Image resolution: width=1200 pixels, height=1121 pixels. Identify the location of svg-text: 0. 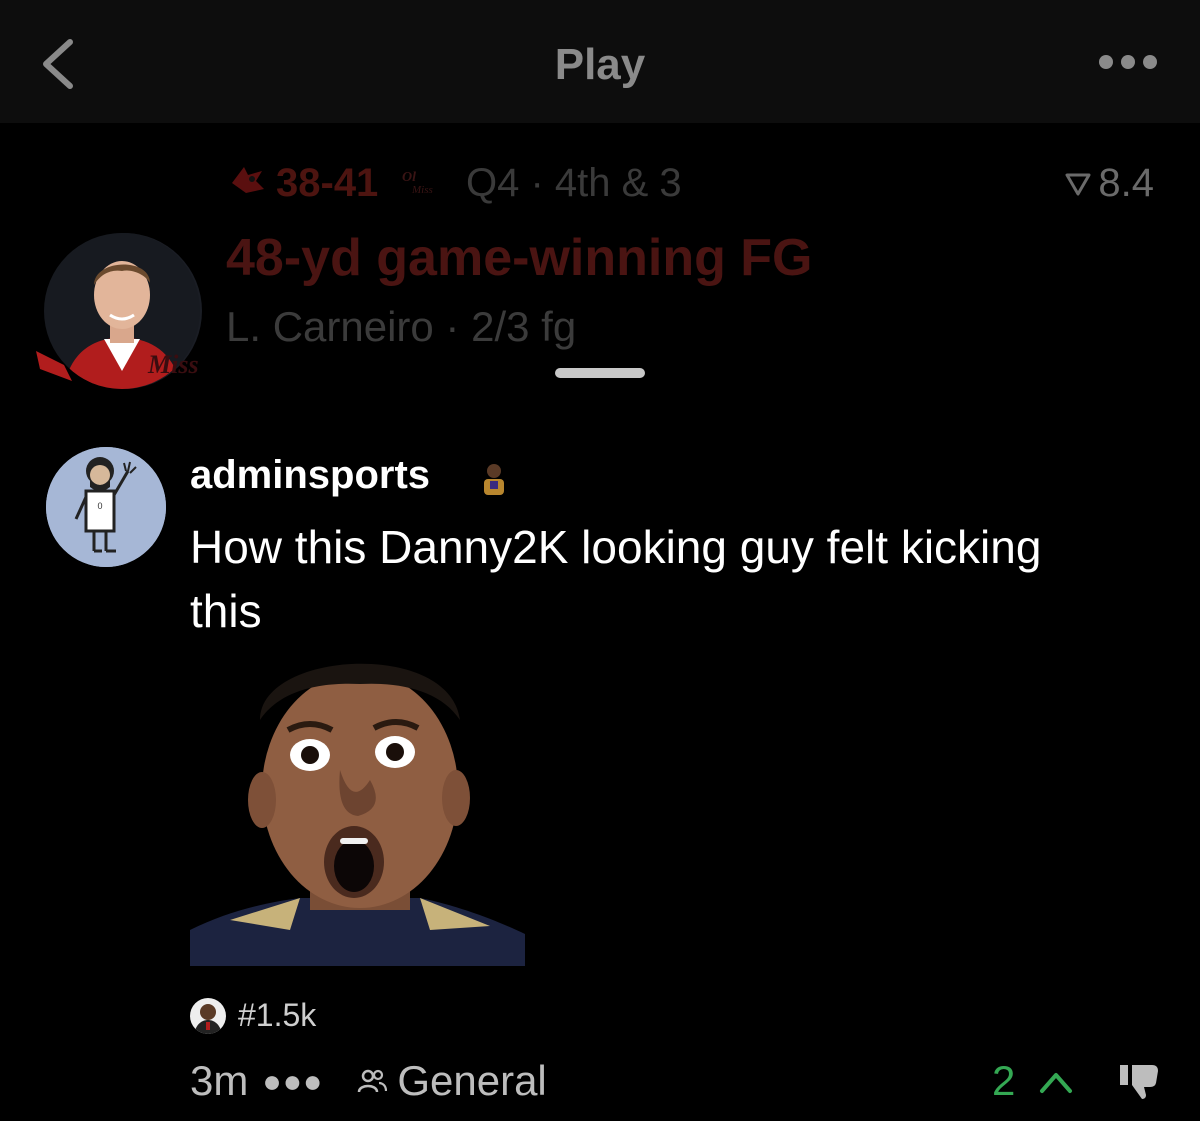
(99, 506).